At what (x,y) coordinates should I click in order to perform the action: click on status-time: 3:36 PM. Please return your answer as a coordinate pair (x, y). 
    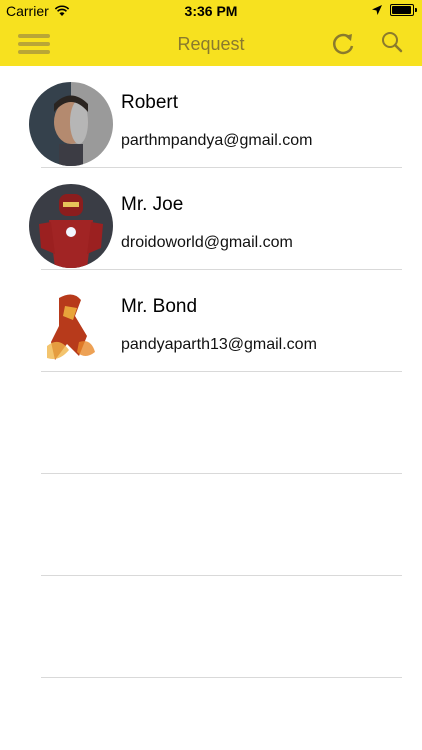
    Looking at the image, I should click on (211, 11).